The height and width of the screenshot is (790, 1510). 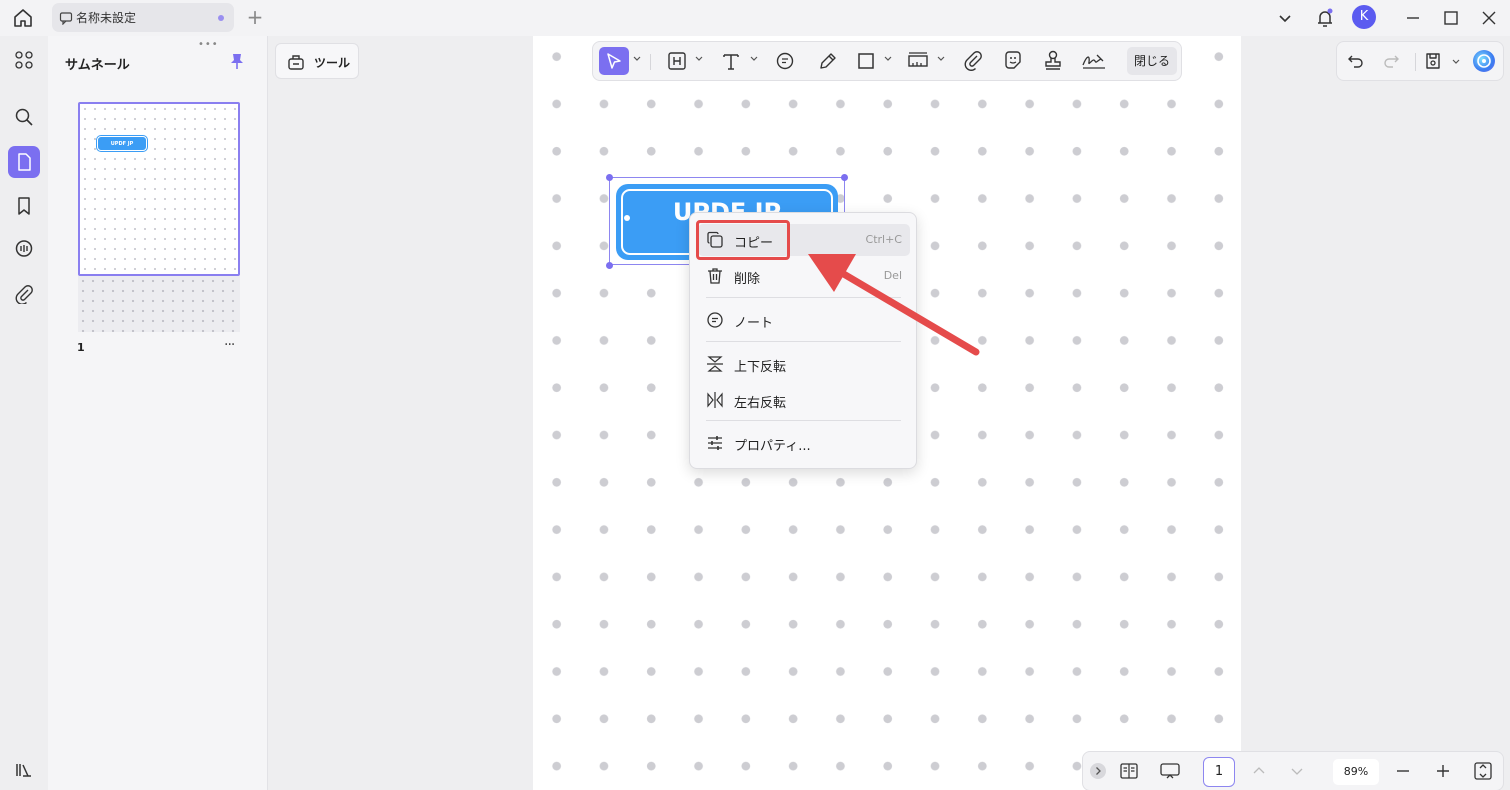 What do you see at coordinates (677, 61) in the screenshot?
I see `textbox-tool-button` at bounding box center [677, 61].